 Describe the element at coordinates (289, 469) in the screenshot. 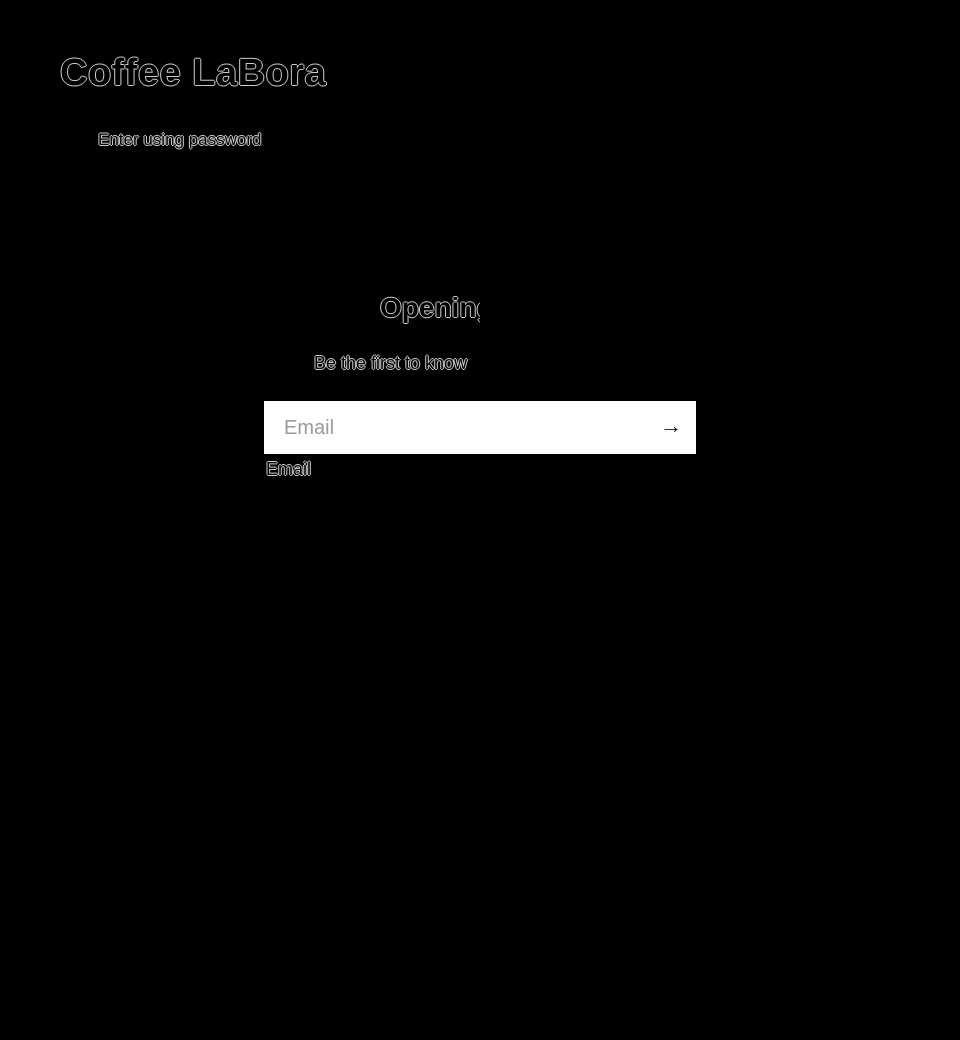

I see `email-label: Email` at that location.